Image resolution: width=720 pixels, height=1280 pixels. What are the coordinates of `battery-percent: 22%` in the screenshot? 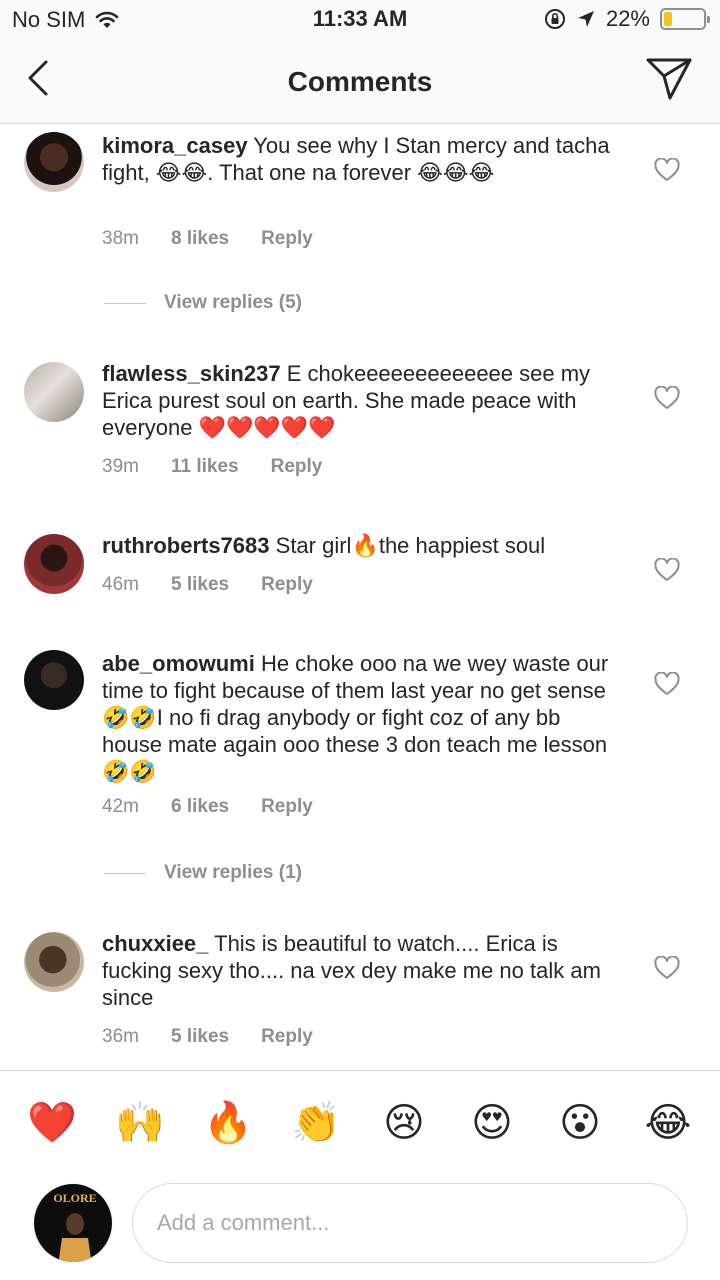 It's located at (627, 18).